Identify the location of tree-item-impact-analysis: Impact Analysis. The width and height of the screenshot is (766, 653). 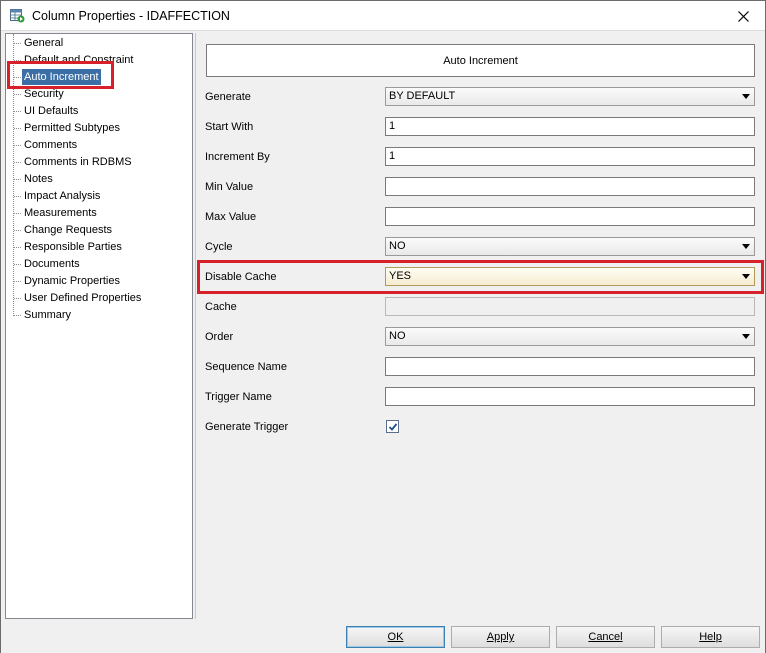
(62, 196).